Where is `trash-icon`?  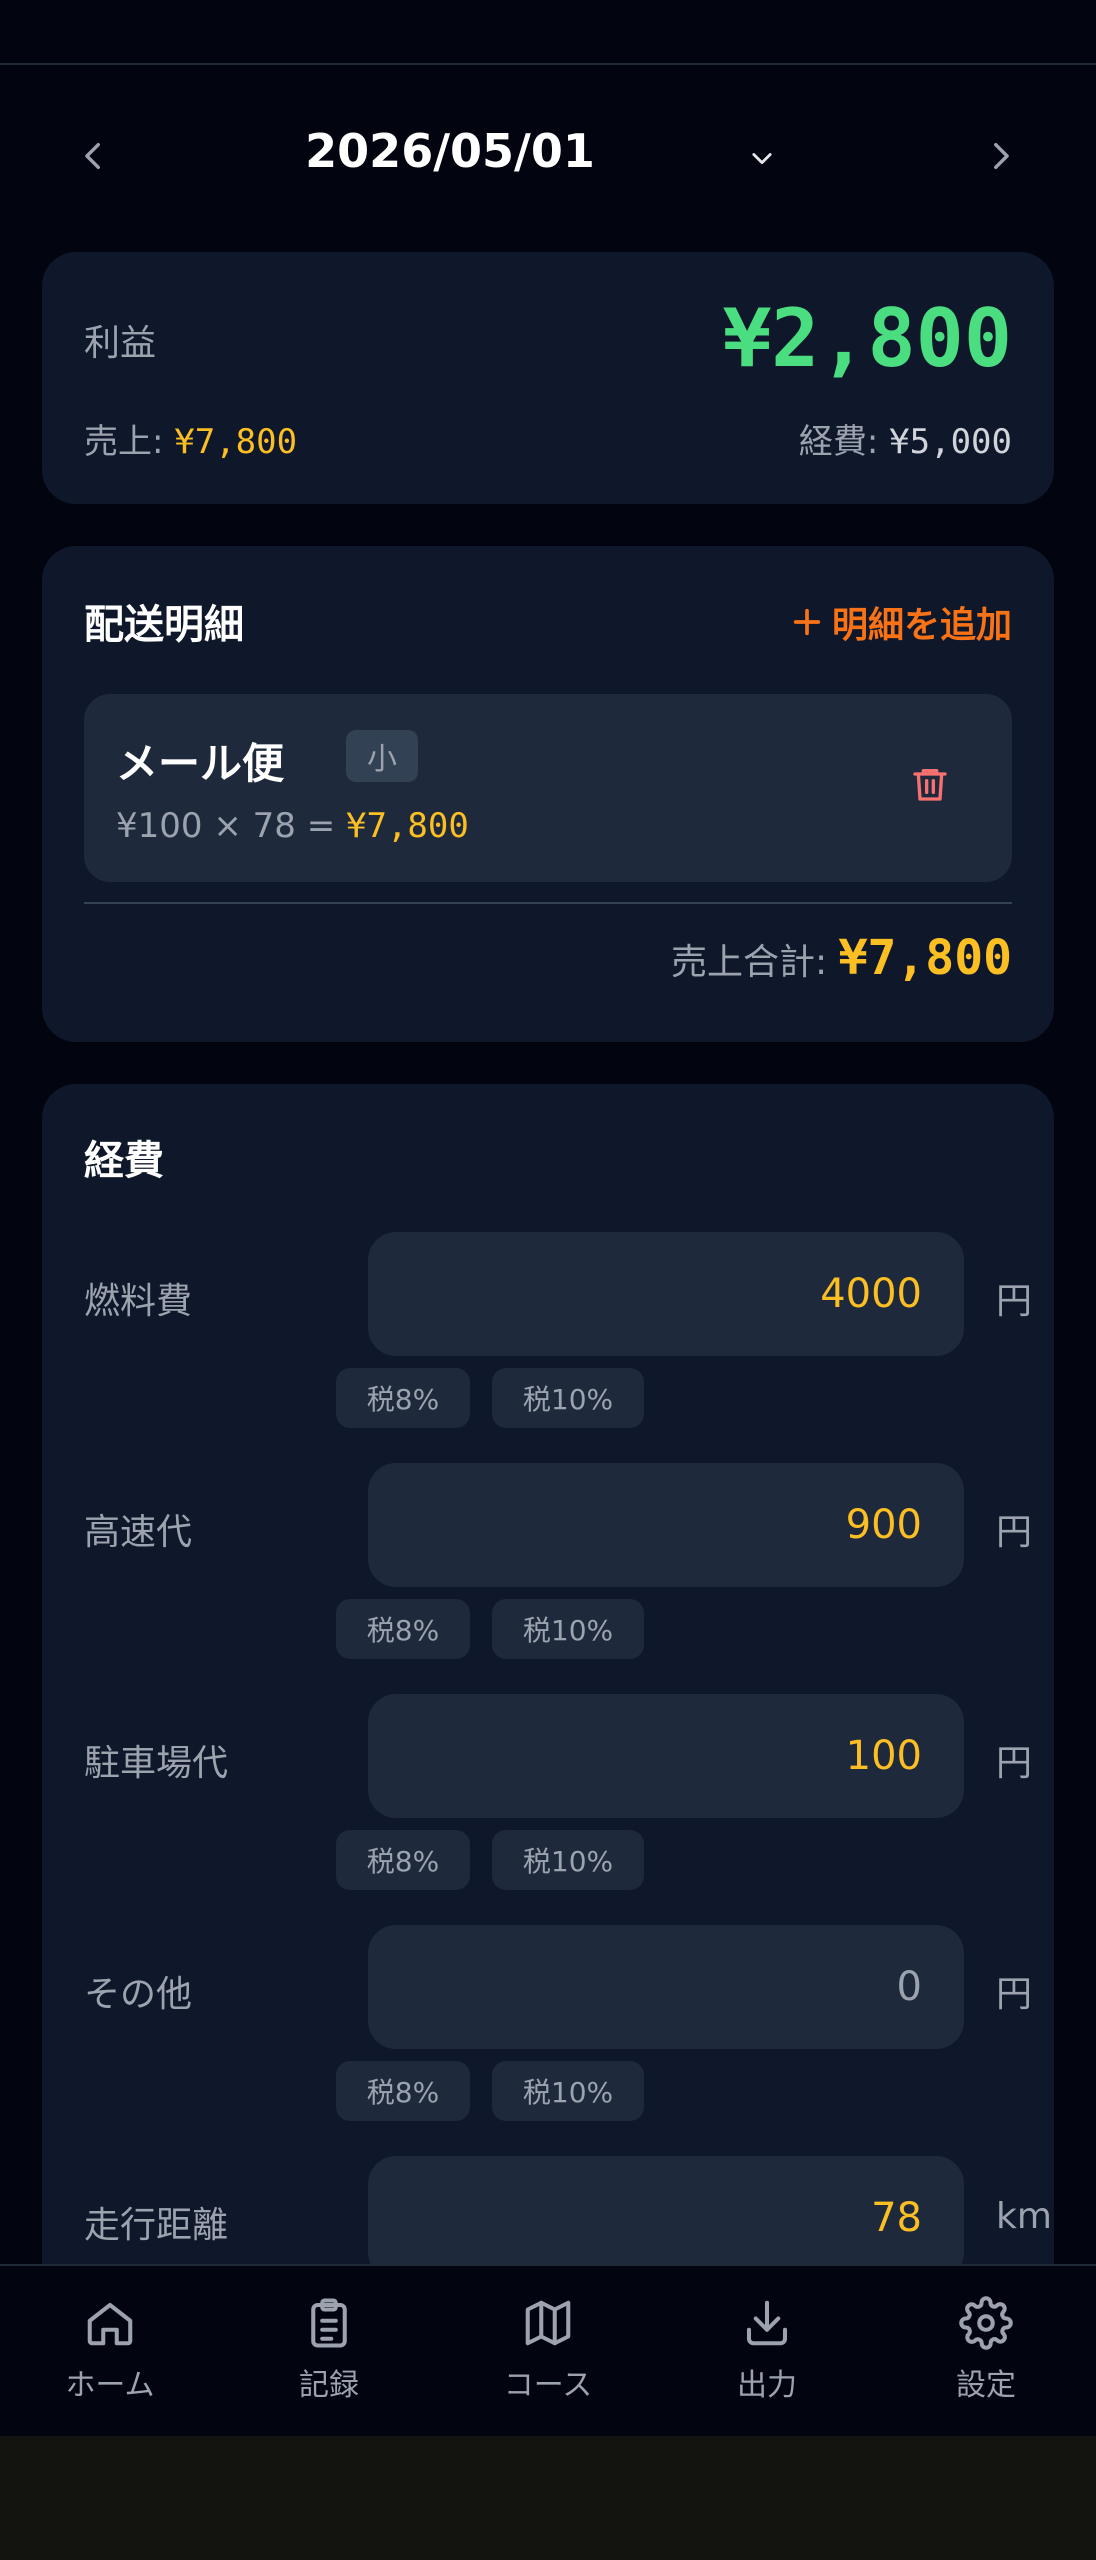 trash-icon is located at coordinates (930, 785).